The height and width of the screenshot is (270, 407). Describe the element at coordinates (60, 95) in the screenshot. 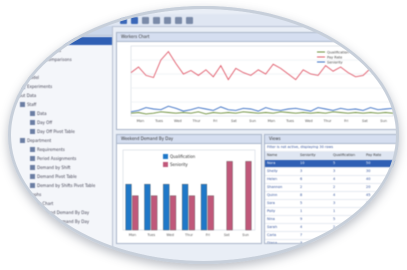

I see `sidebar-item: Input Data` at that location.